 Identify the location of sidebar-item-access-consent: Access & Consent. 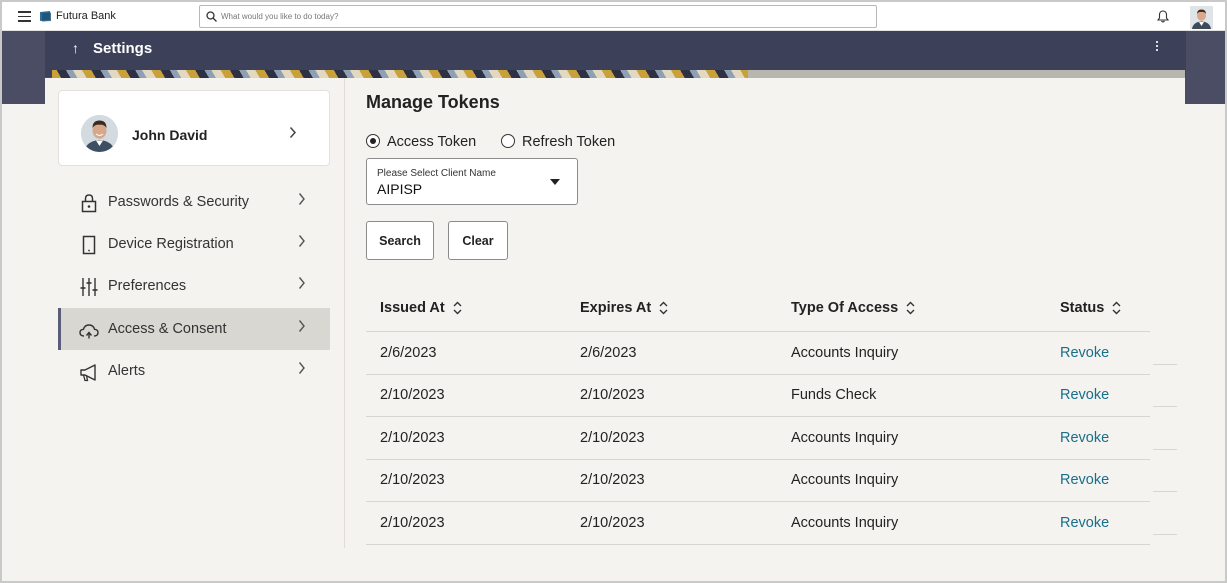
(194, 329).